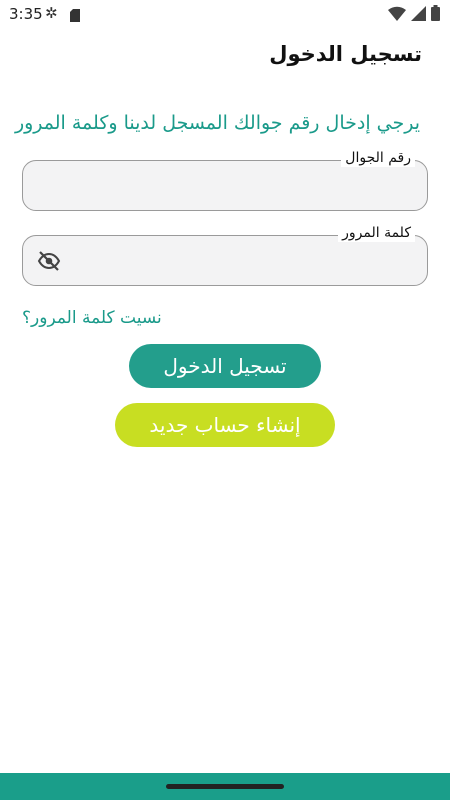 The width and height of the screenshot is (450, 800). Describe the element at coordinates (51, 13) in the screenshot. I see `gear-icon: ✲` at that location.